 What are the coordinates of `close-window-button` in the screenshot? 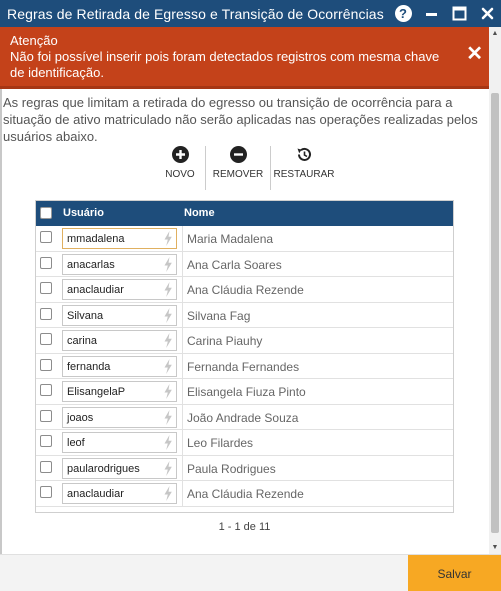 It's located at (487, 13).